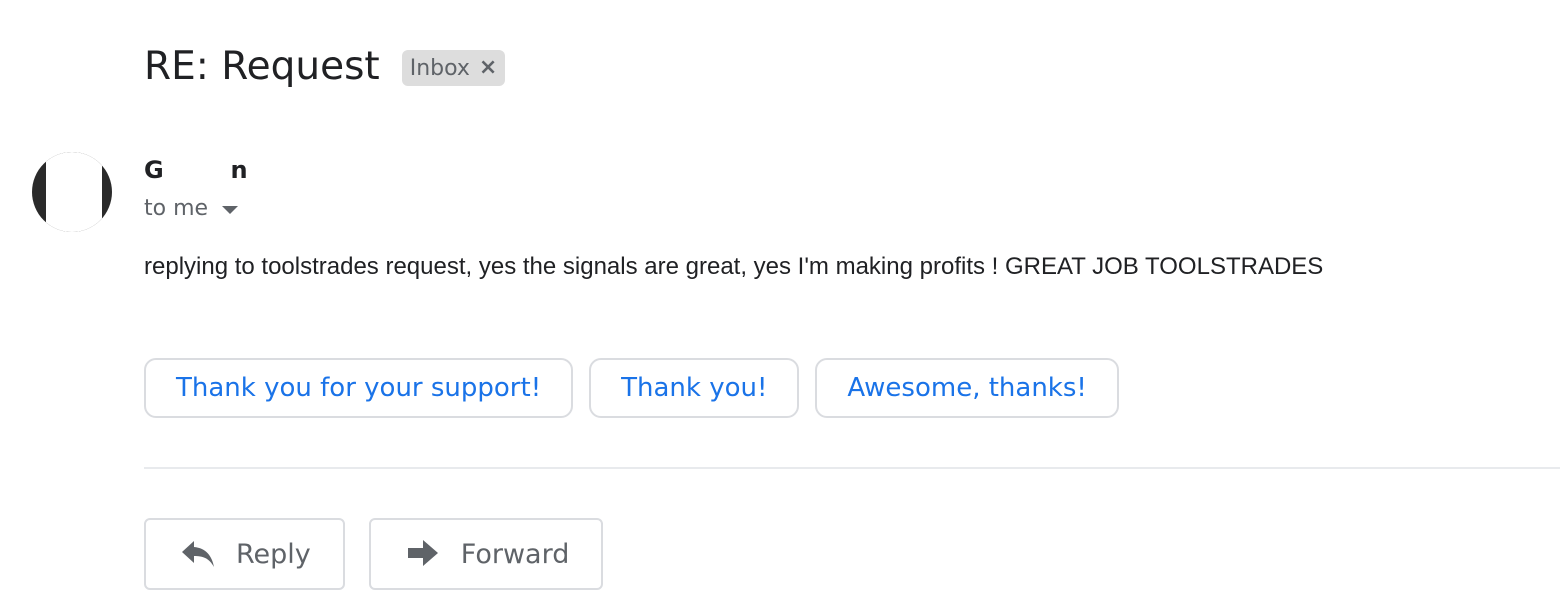 The width and height of the screenshot is (1560, 614). I want to click on inbox-label-text: Inbox, so click(439, 68).